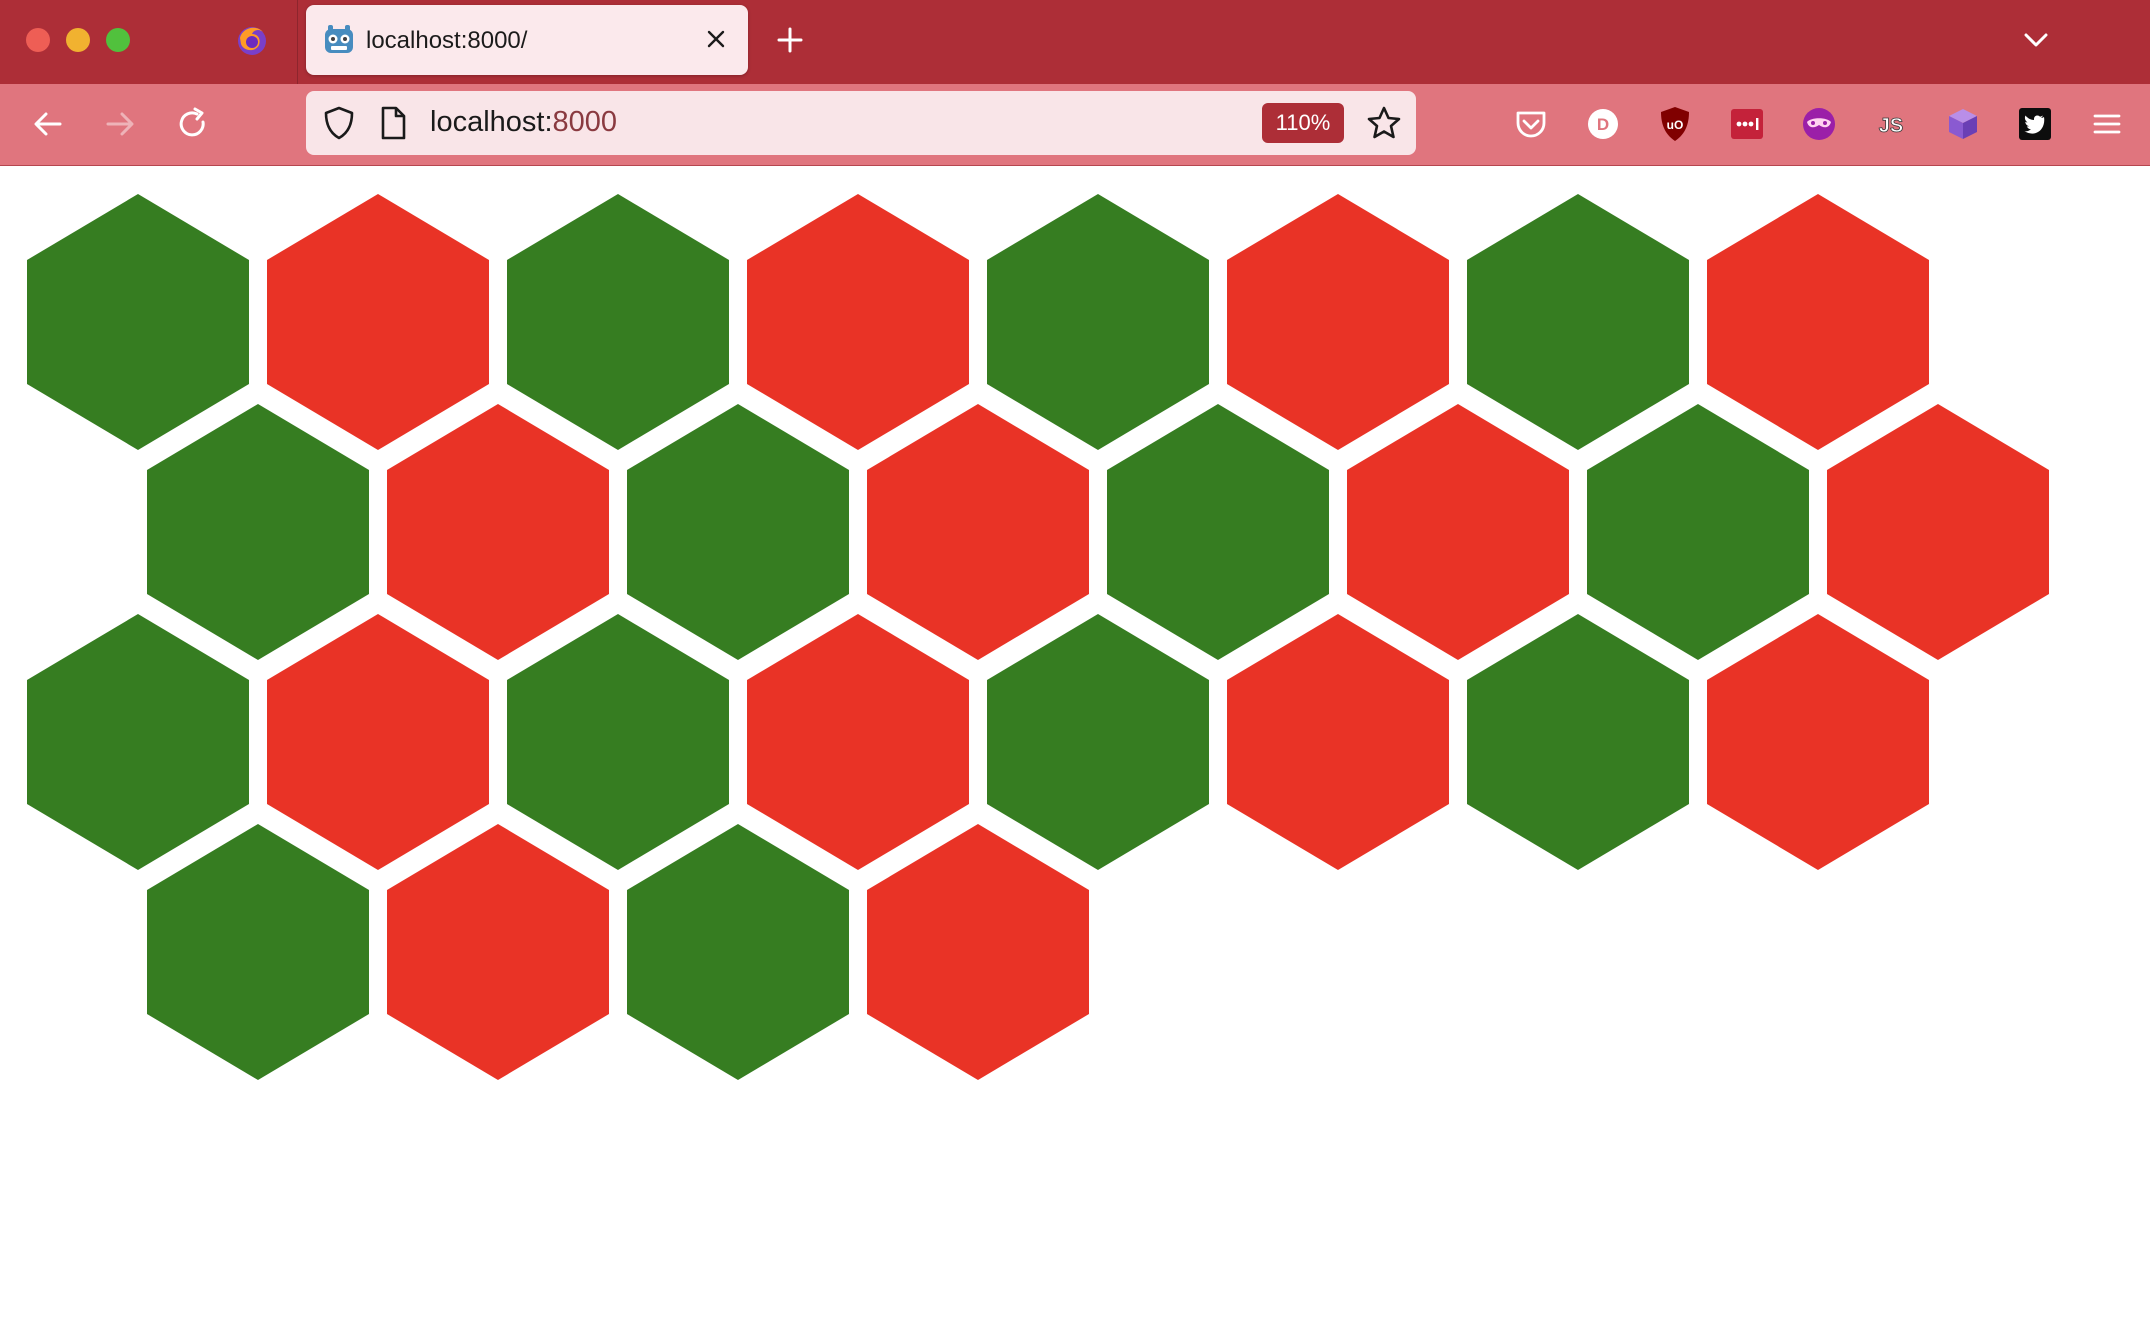 The height and width of the screenshot is (1326, 2150). I want to click on url-text: localhost:8000, so click(523, 122).